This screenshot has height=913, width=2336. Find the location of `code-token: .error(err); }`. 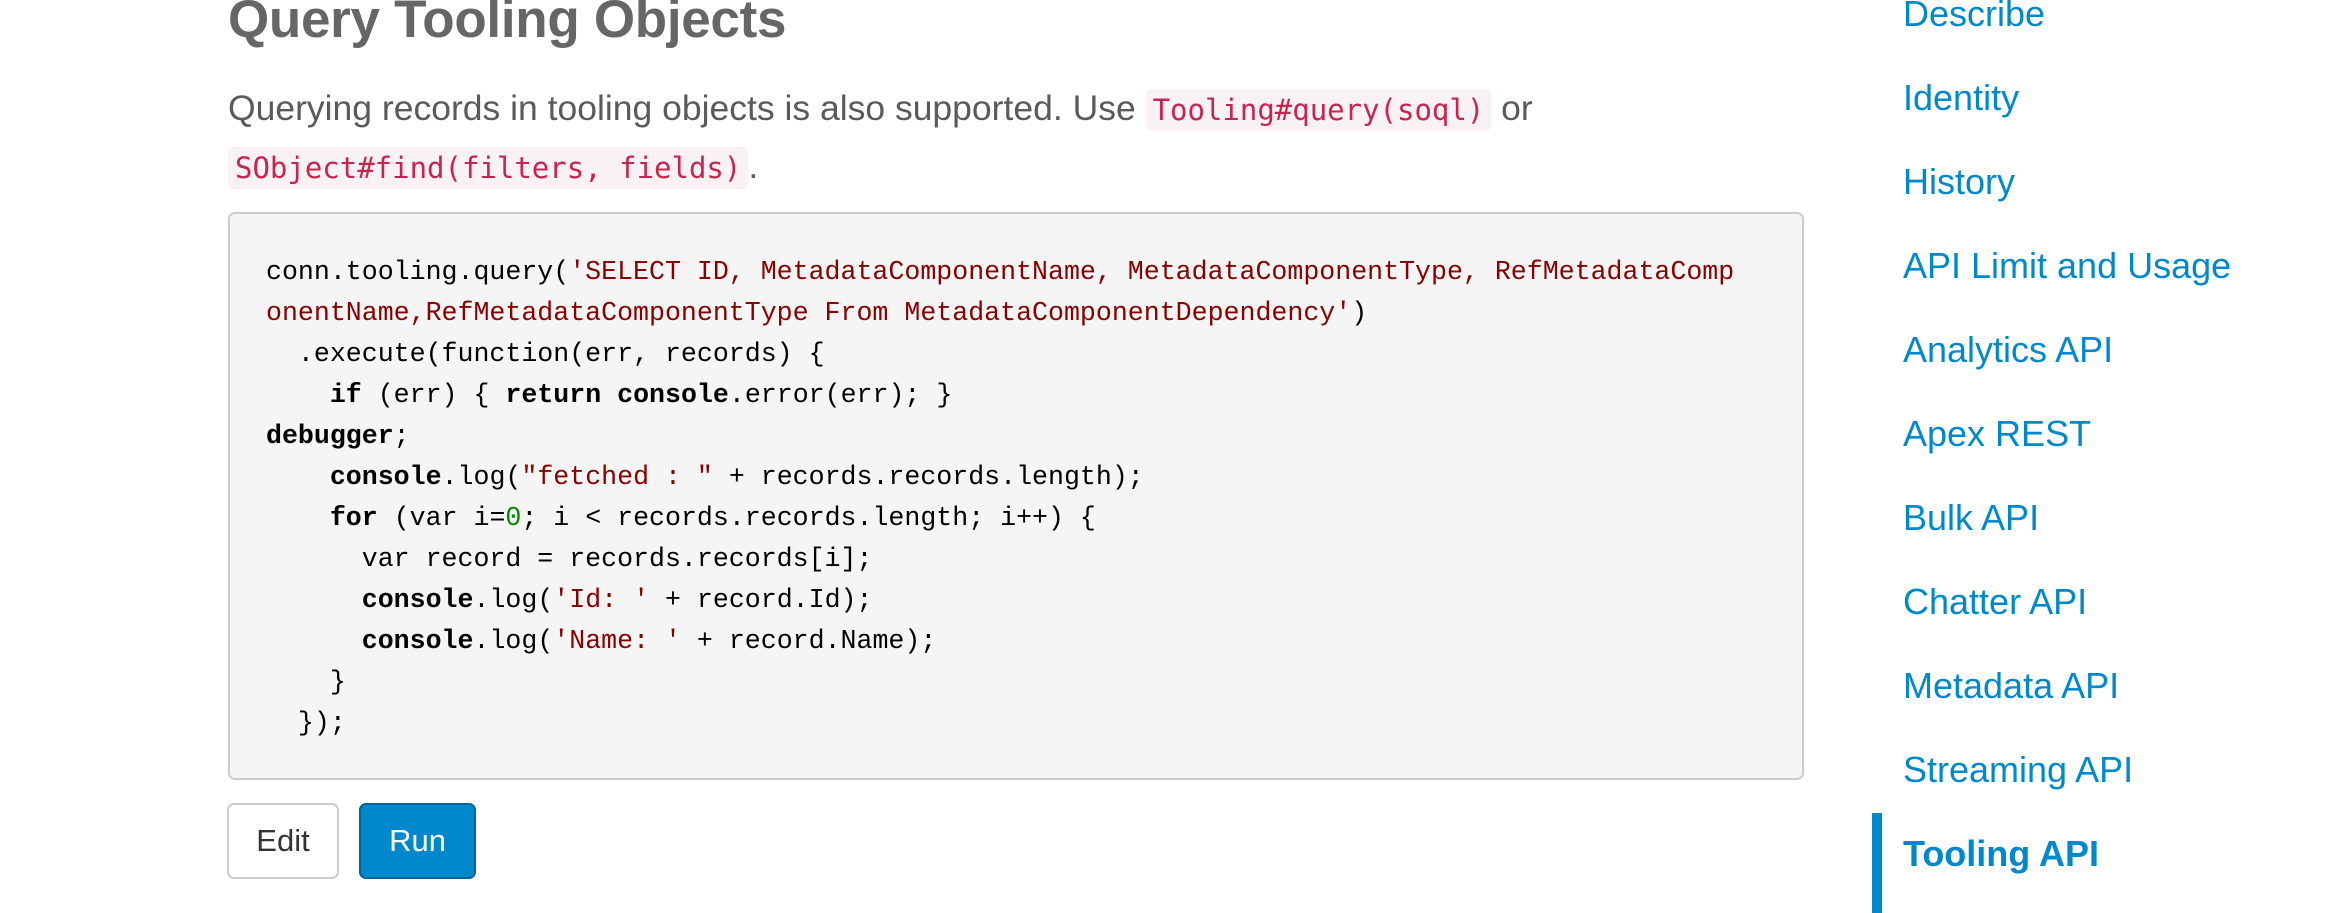

code-token: .error(err); } is located at coordinates (840, 395).